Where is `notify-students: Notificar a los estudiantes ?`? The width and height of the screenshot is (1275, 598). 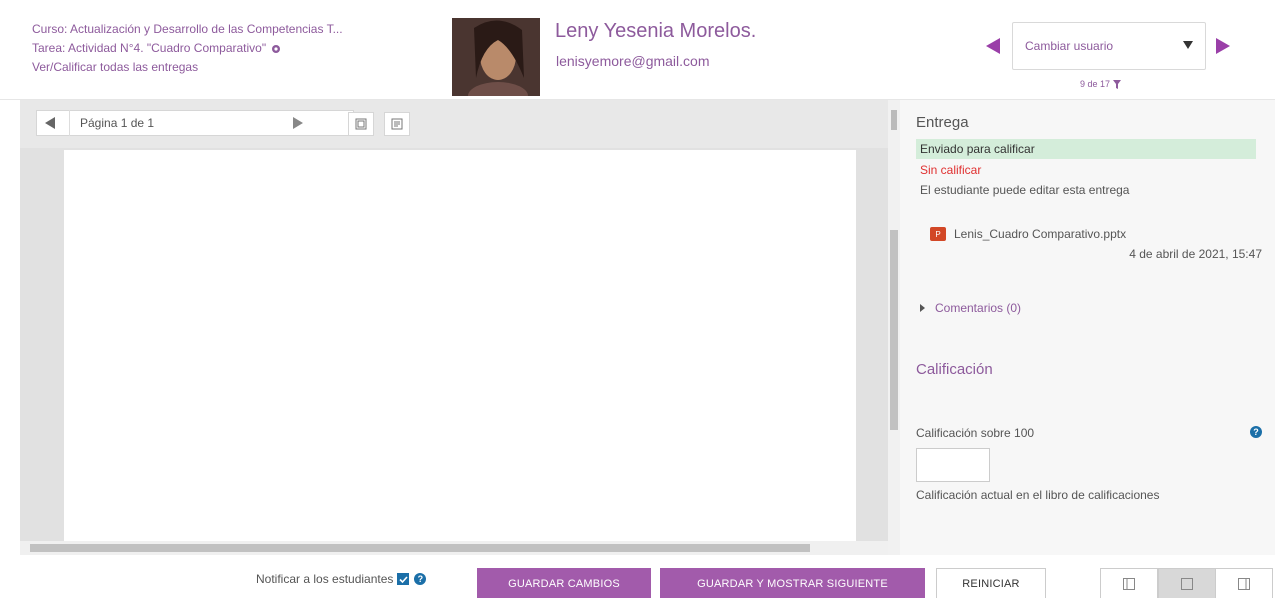
notify-students: Notificar a los estudiantes ? is located at coordinates (341, 579).